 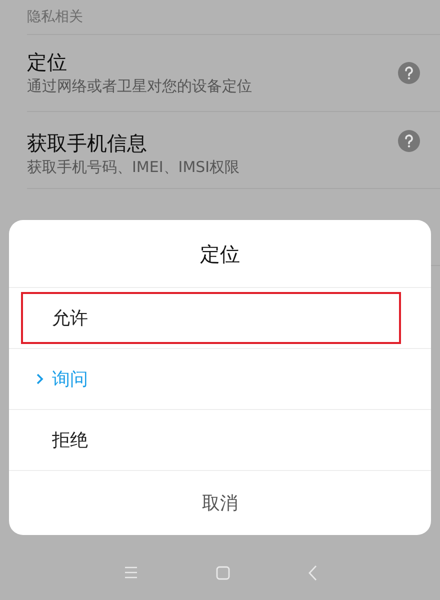 I want to click on option-item: 允许, so click(x=211, y=318).